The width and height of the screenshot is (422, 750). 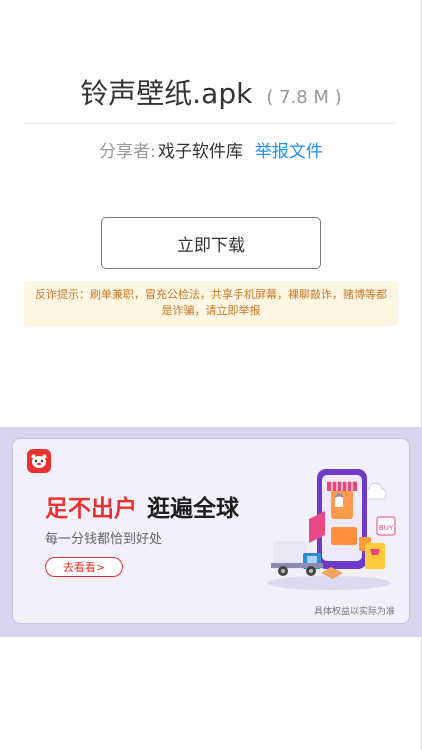 I want to click on sharer-row: 分享者: 戏子软件库 举报文件, so click(x=211, y=149).